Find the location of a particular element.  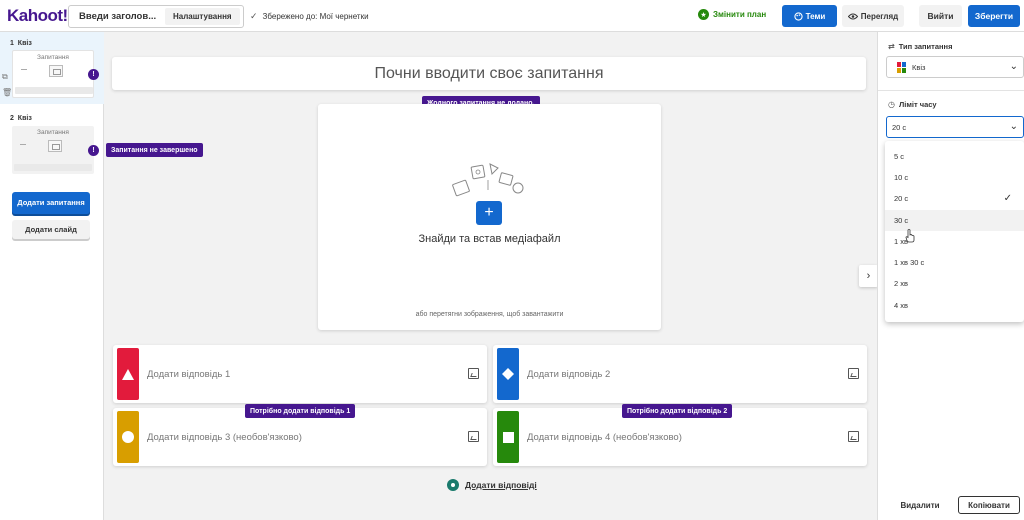

slide-item-2: 2 Квіз Запитання ! is located at coordinates (52, 148).